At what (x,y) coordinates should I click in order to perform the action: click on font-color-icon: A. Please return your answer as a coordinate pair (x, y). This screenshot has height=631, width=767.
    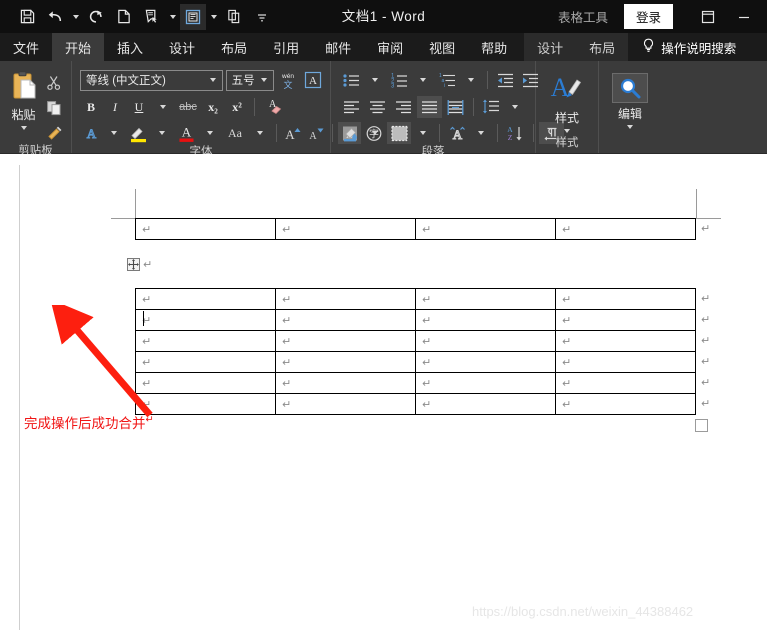
    Looking at the image, I should click on (186, 133).